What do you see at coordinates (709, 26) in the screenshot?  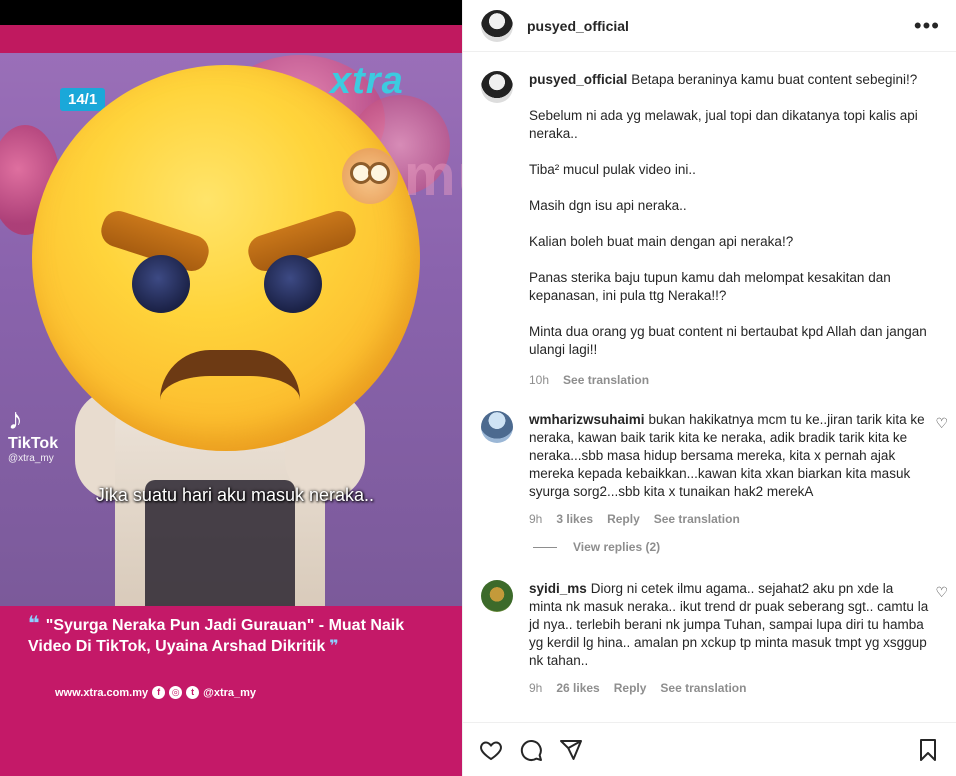 I see `post-header: pusyed_official •••` at bounding box center [709, 26].